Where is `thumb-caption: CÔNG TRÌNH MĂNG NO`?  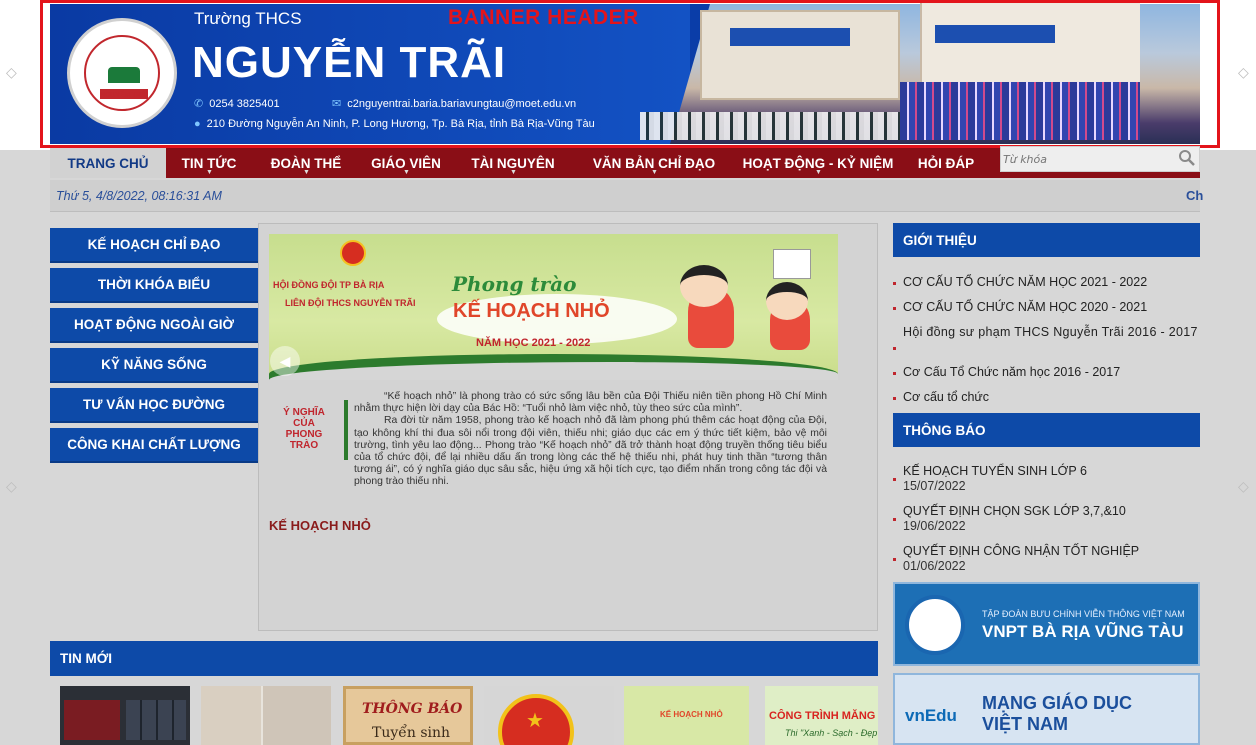
thumb-caption: CÔNG TRÌNH MĂNG NO is located at coordinates (823, 716).